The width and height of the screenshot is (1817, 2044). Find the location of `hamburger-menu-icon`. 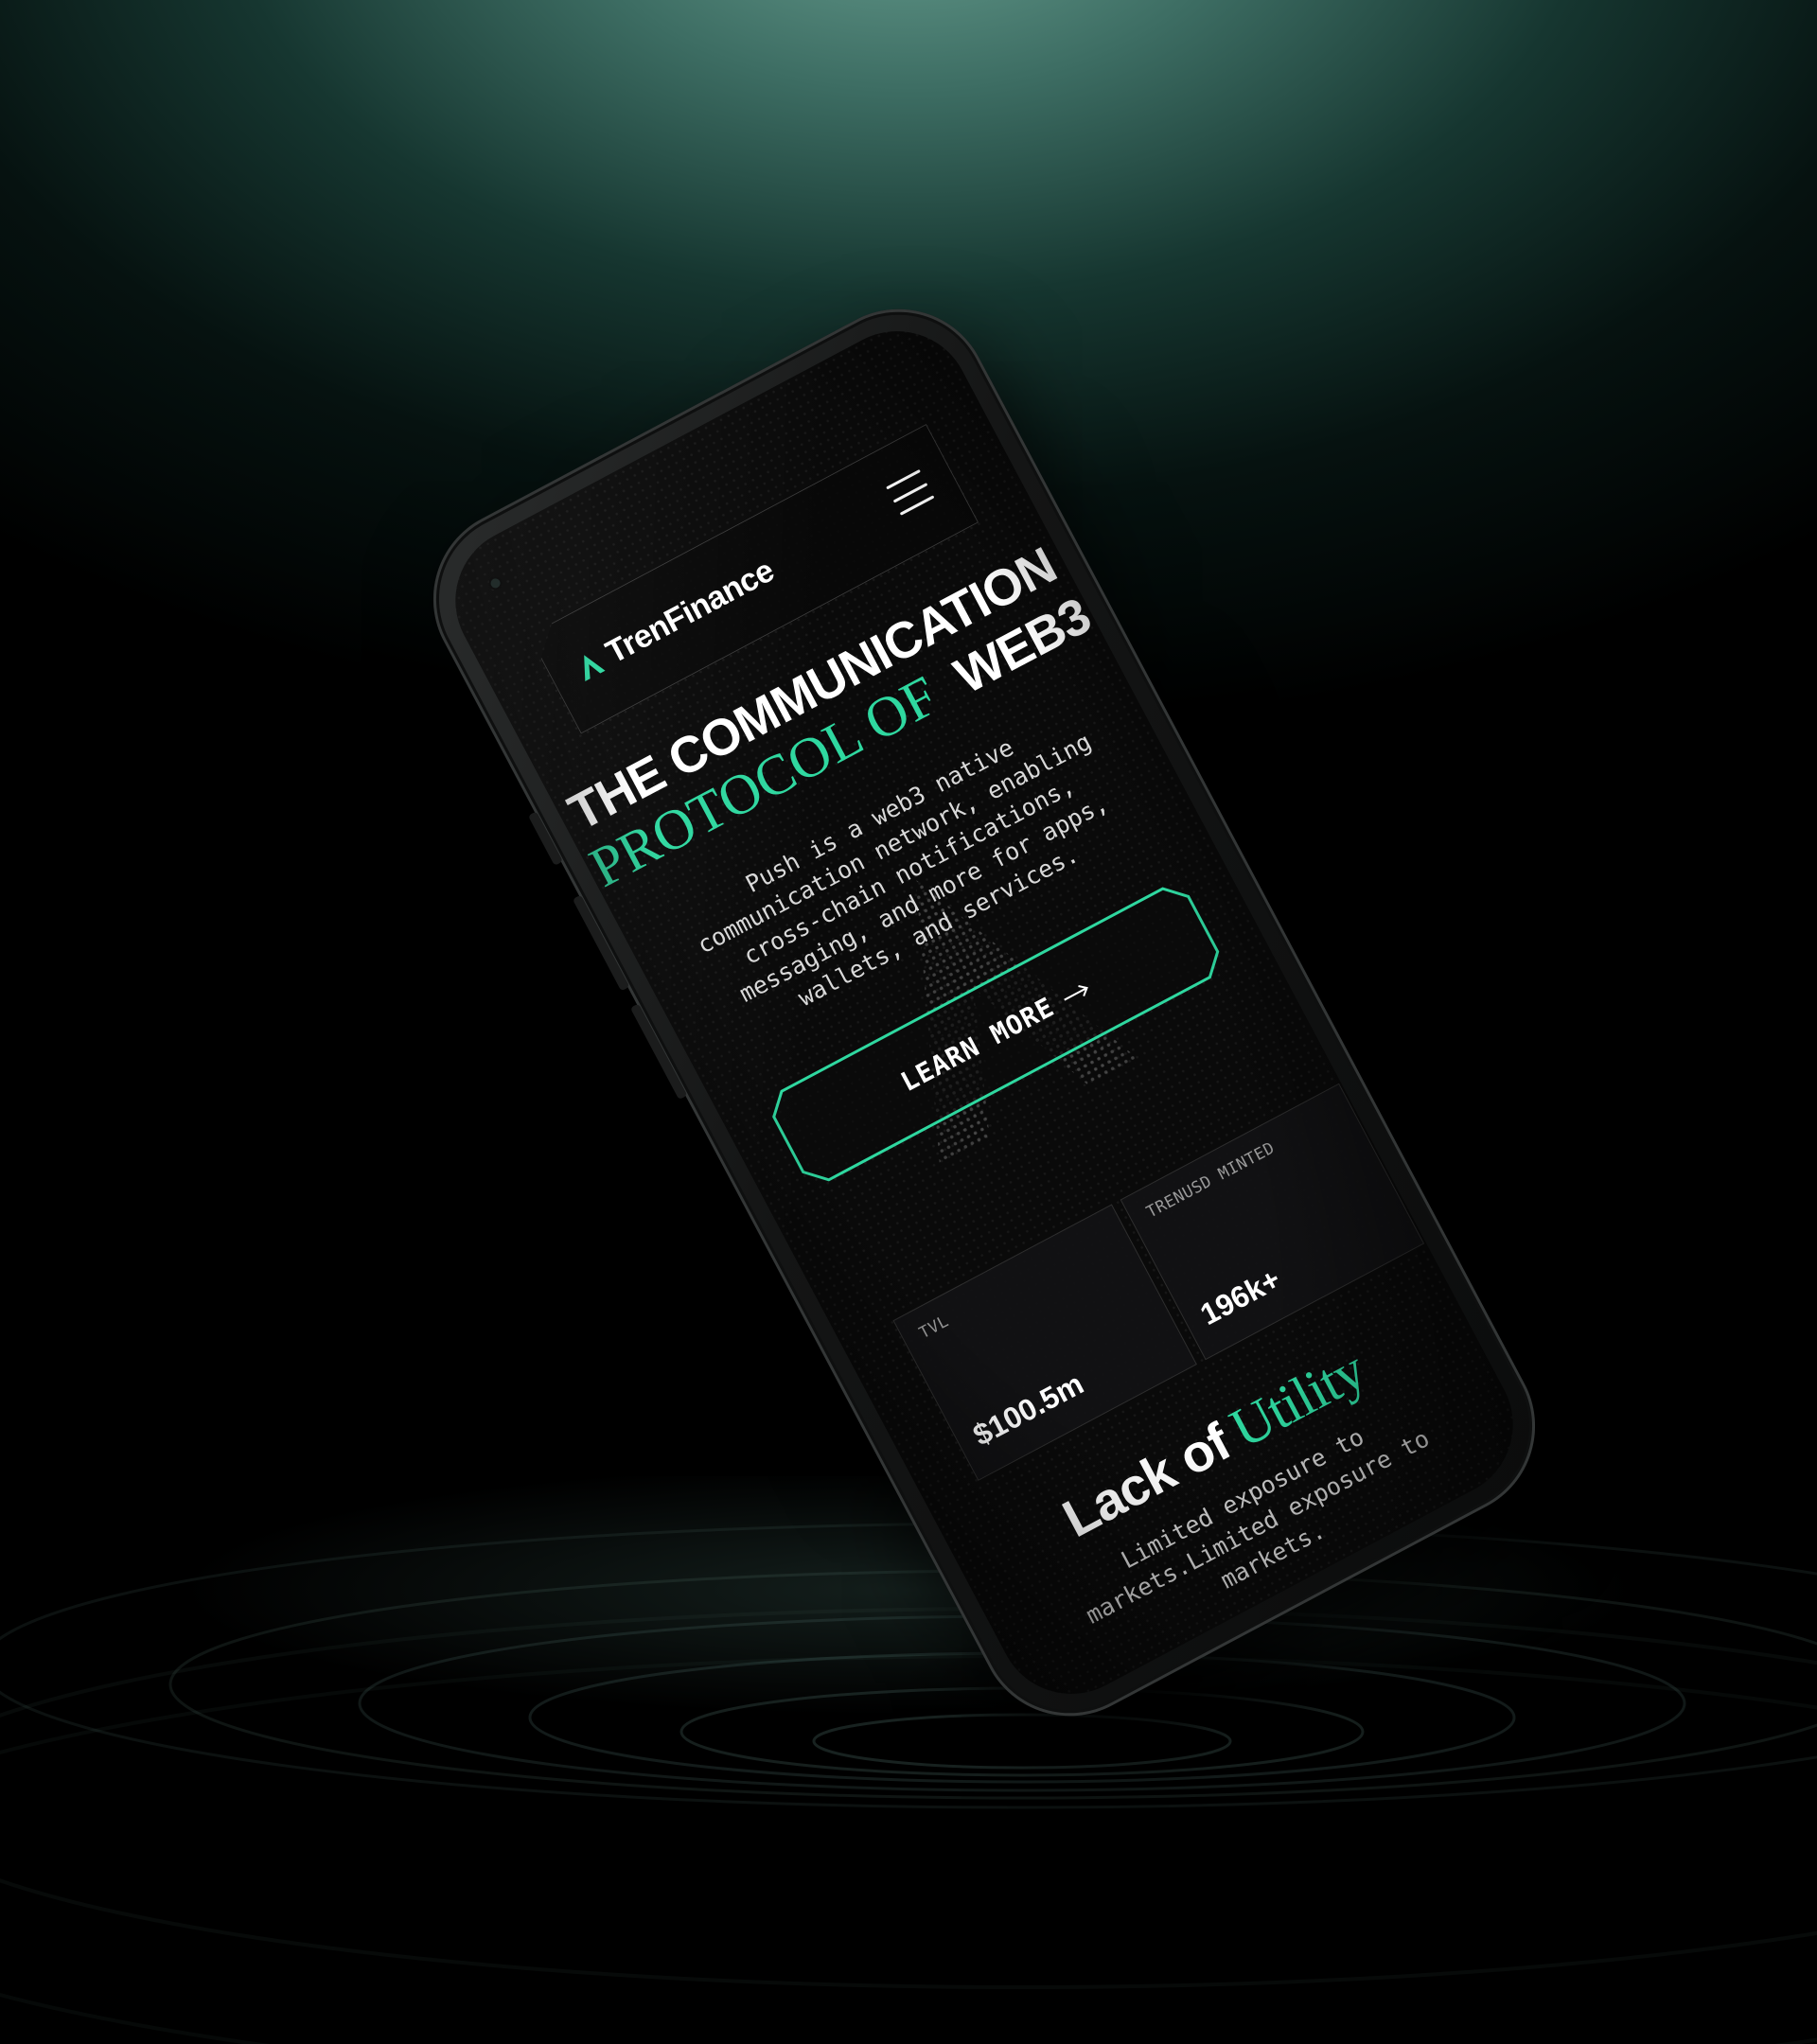

hamburger-menu-icon is located at coordinates (910, 492).